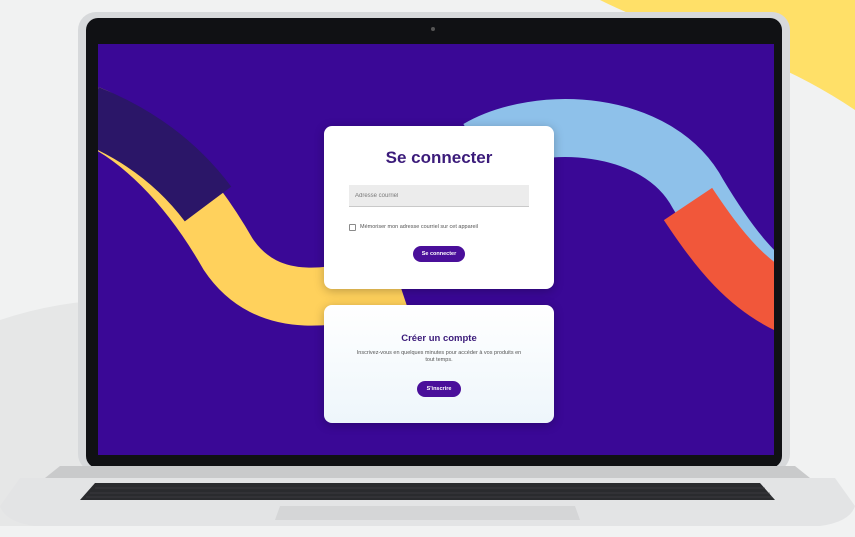 The image size is (855, 537). What do you see at coordinates (439, 196) in the screenshot?
I see `email-input` at bounding box center [439, 196].